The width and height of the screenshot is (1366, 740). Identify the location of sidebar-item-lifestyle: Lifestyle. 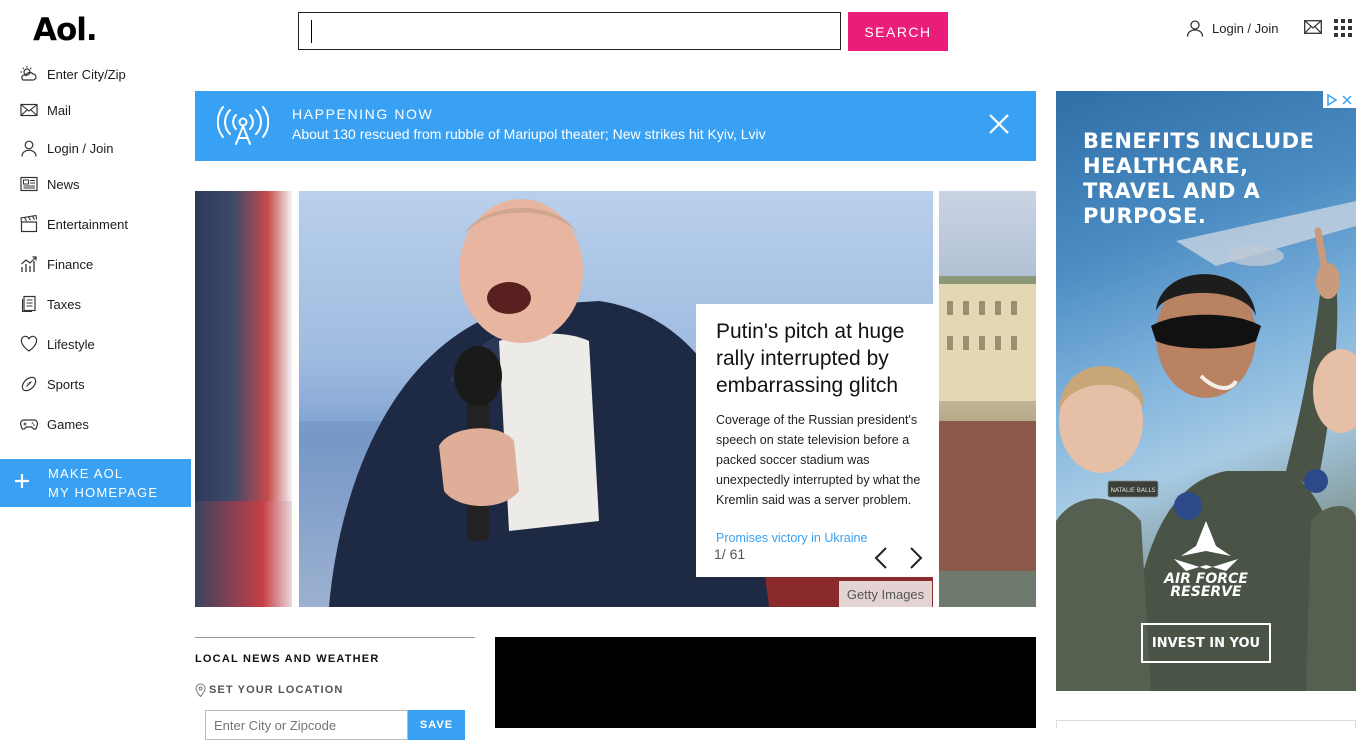
(57, 344).